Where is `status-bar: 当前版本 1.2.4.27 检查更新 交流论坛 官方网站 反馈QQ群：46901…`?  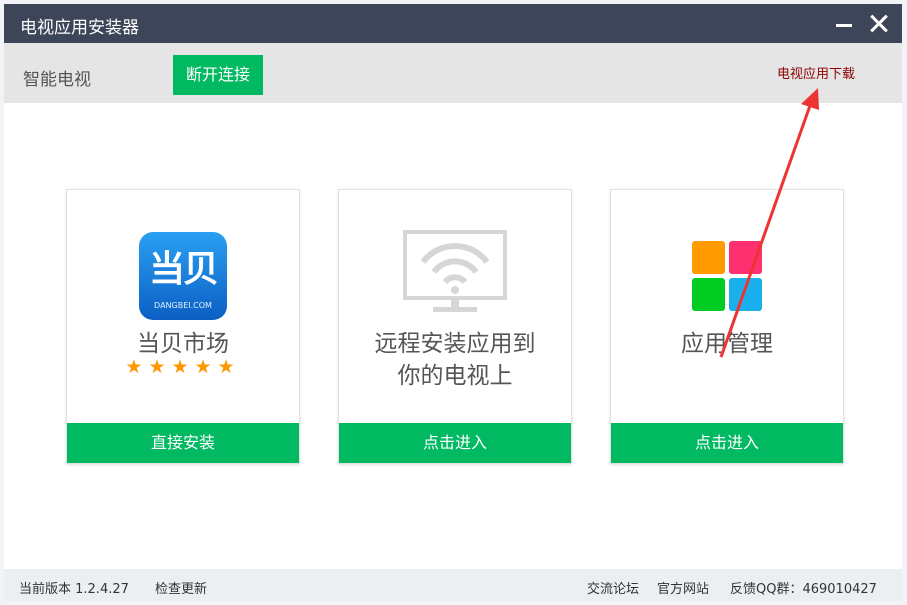 status-bar: 当前版本 1.2.4.27 检查更新 交流论坛 官方网站 反馈QQ群：46901… is located at coordinates (453, 585).